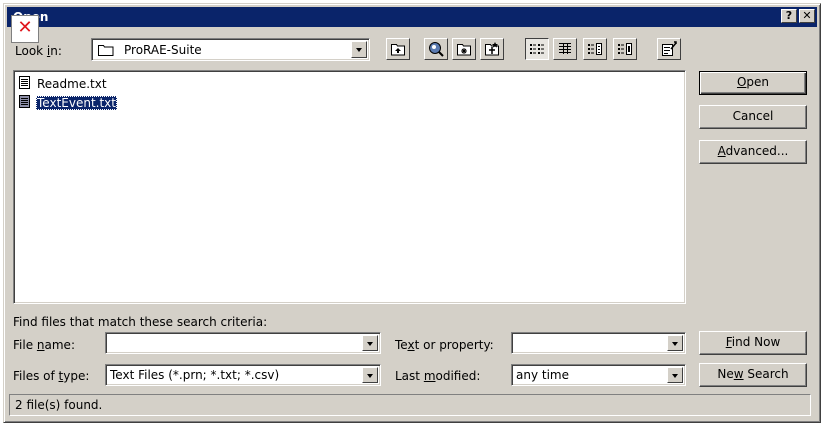  I want to click on new-search-button: New Search, so click(753, 375).